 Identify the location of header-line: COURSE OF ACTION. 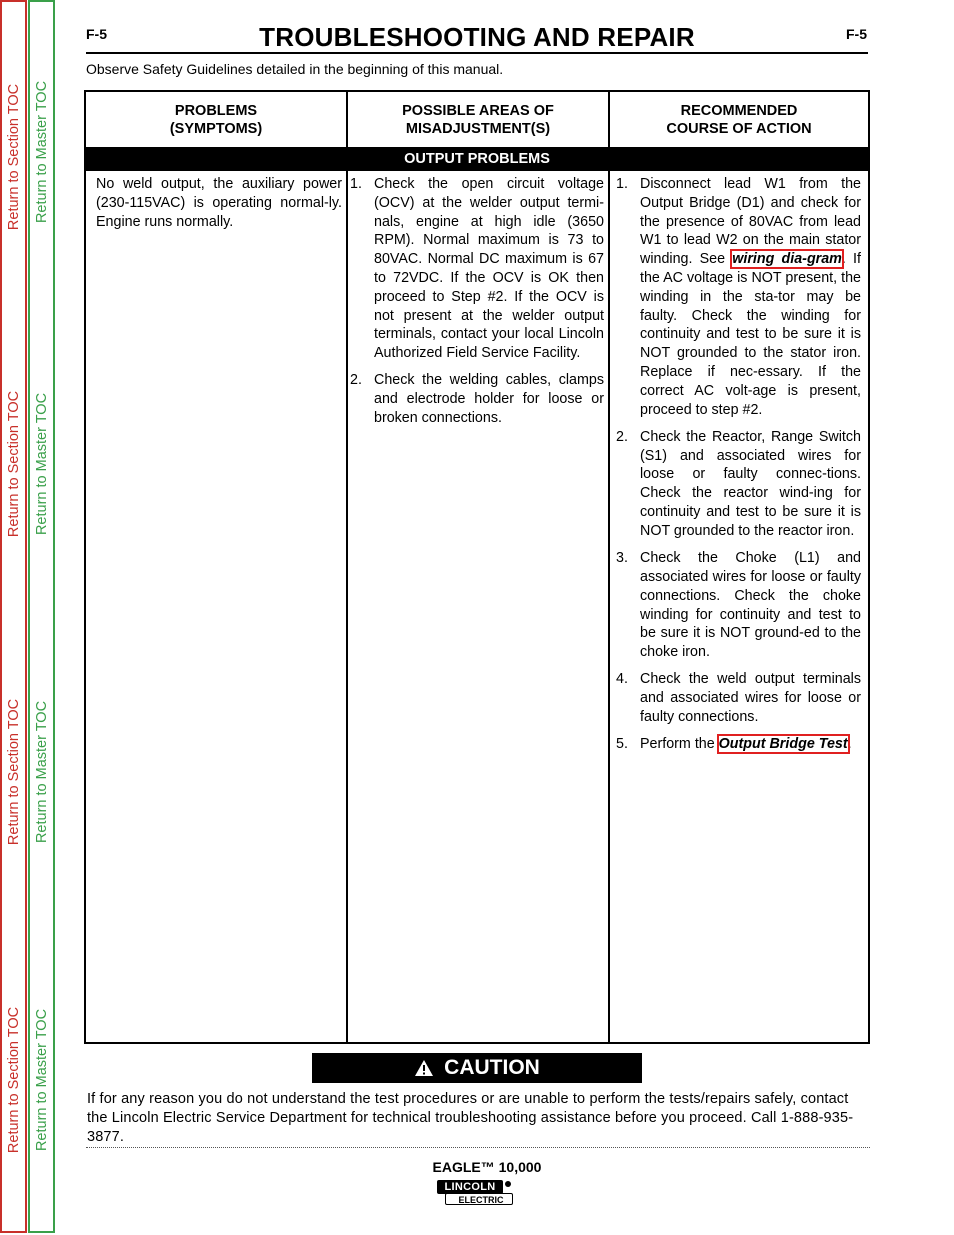
(739, 129).